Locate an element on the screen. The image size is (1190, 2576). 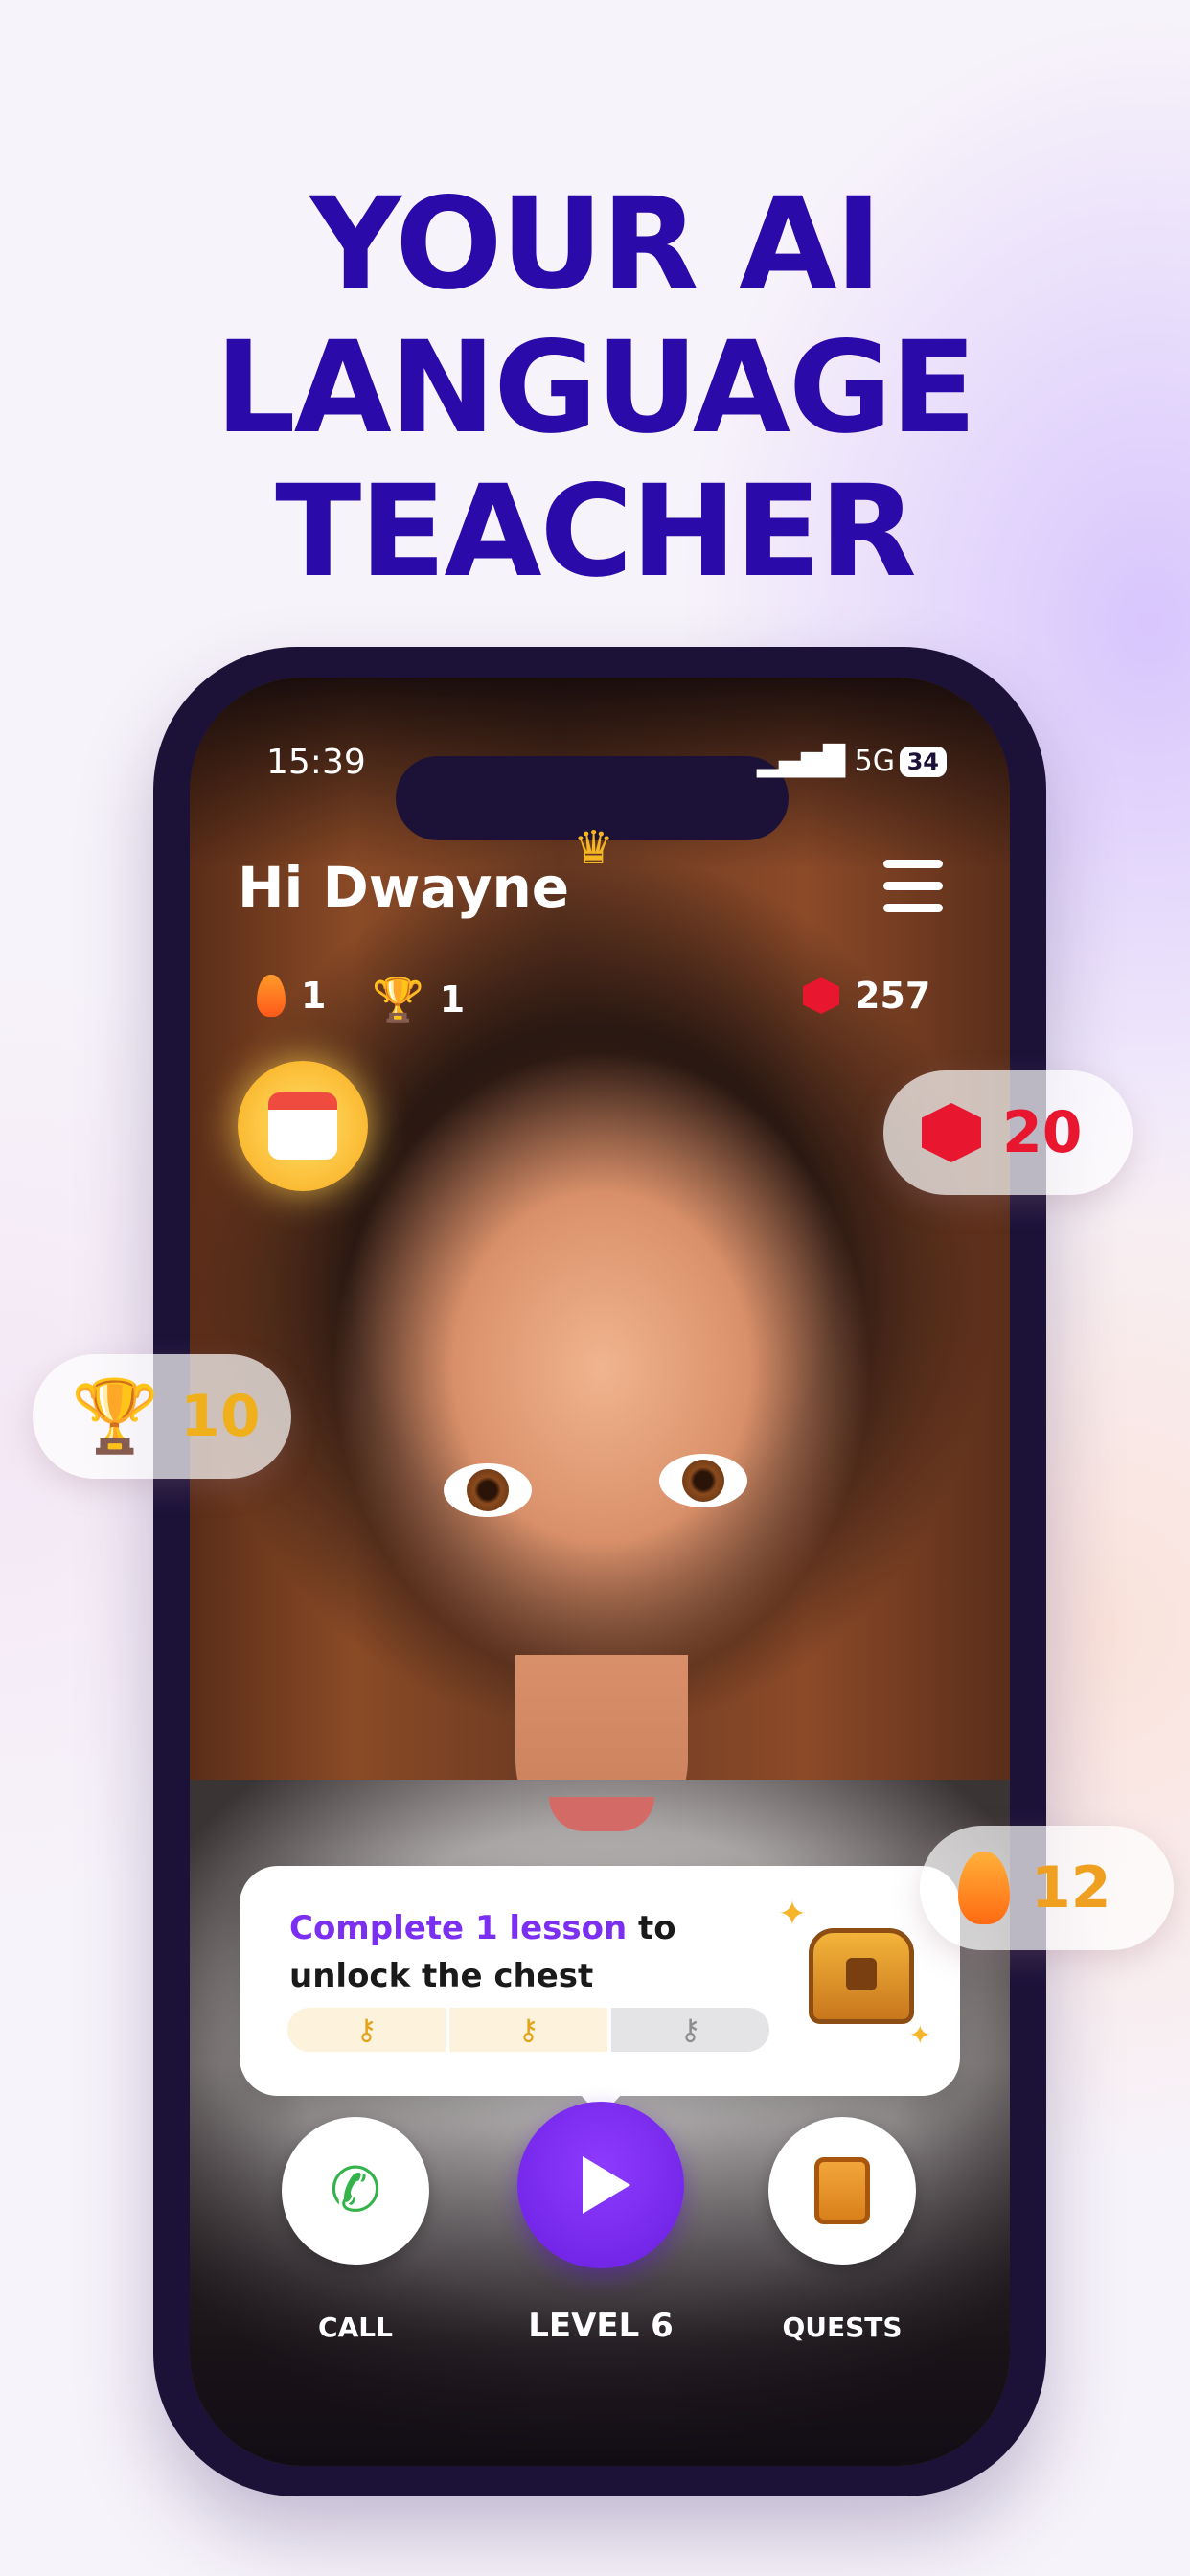
battery-icon: 34 is located at coordinates (923, 762).